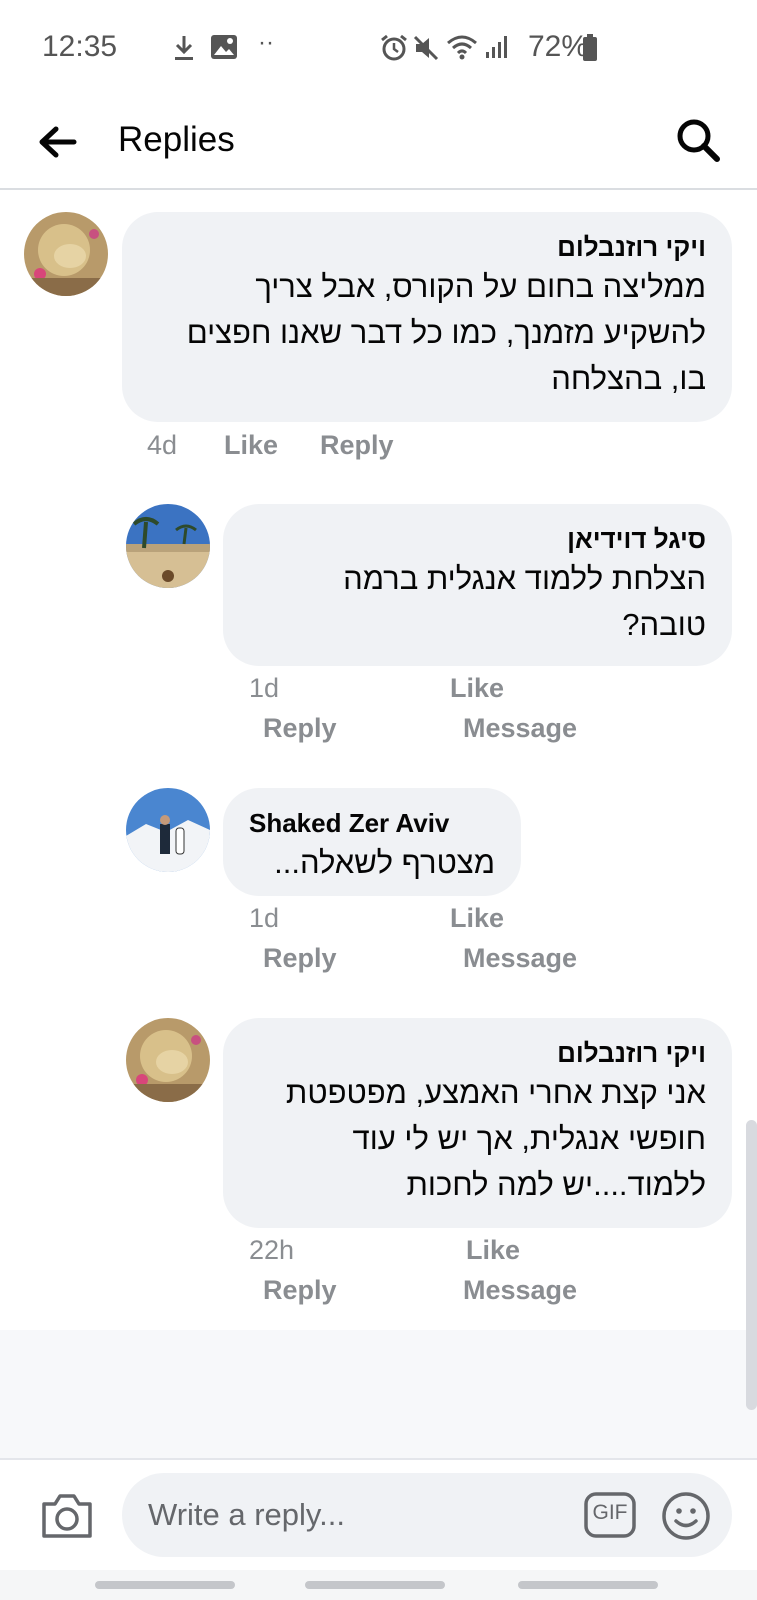 This screenshot has height=1600, width=757. What do you see at coordinates (224, 50) in the screenshot?
I see `image-icon` at bounding box center [224, 50].